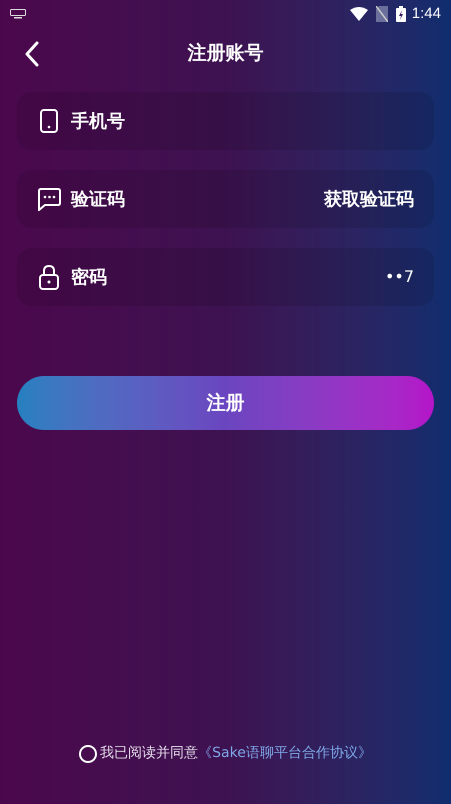 The height and width of the screenshot is (804, 451). Describe the element at coordinates (49, 199) in the screenshot. I see `chat-bubble-icon` at that location.